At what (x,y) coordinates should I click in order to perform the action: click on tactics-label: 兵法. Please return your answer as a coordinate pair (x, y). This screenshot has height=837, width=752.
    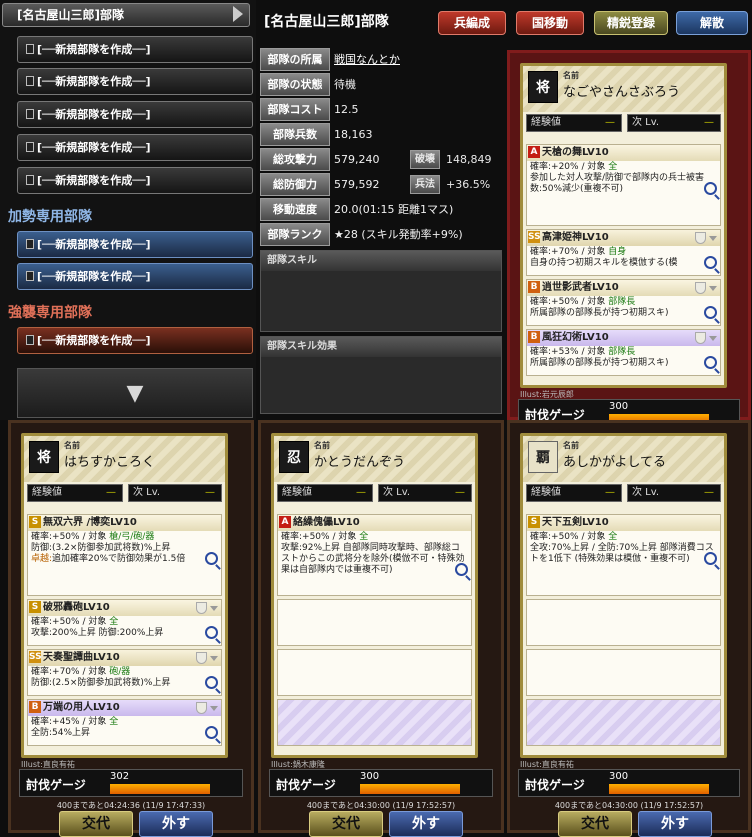
    Looking at the image, I should click on (425, 184).